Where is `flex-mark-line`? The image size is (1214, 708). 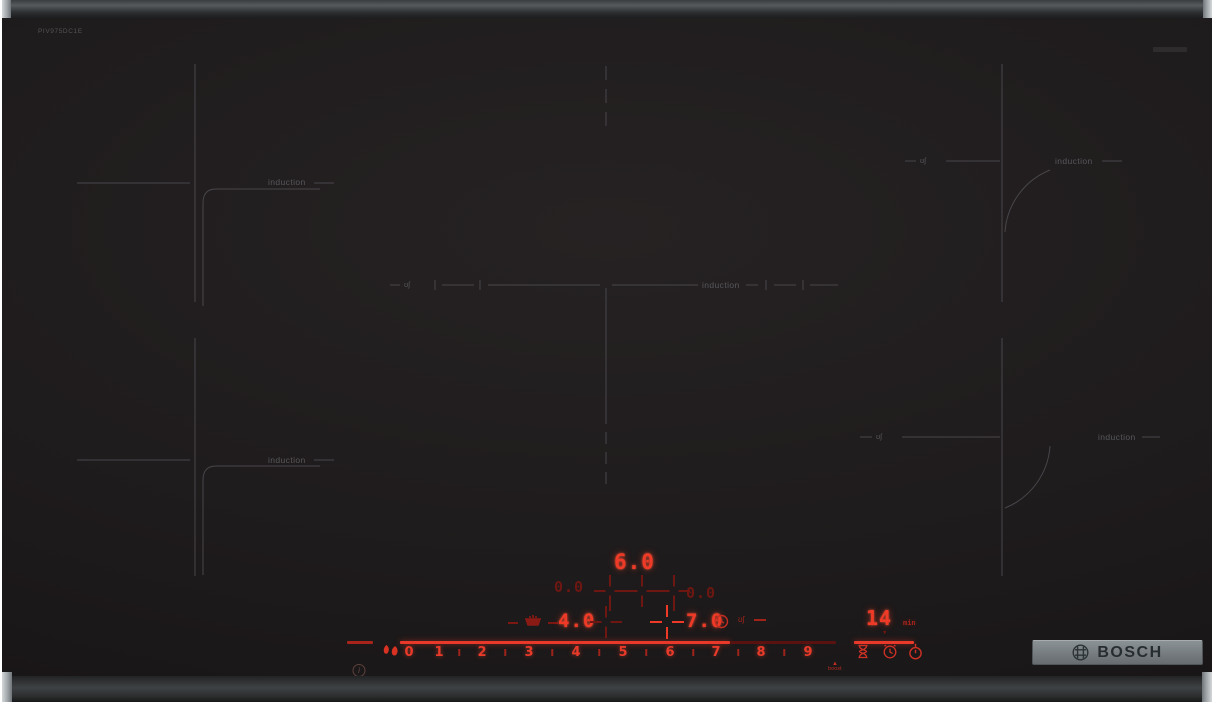 flex-mark-line is located at coordinates (760, 620).